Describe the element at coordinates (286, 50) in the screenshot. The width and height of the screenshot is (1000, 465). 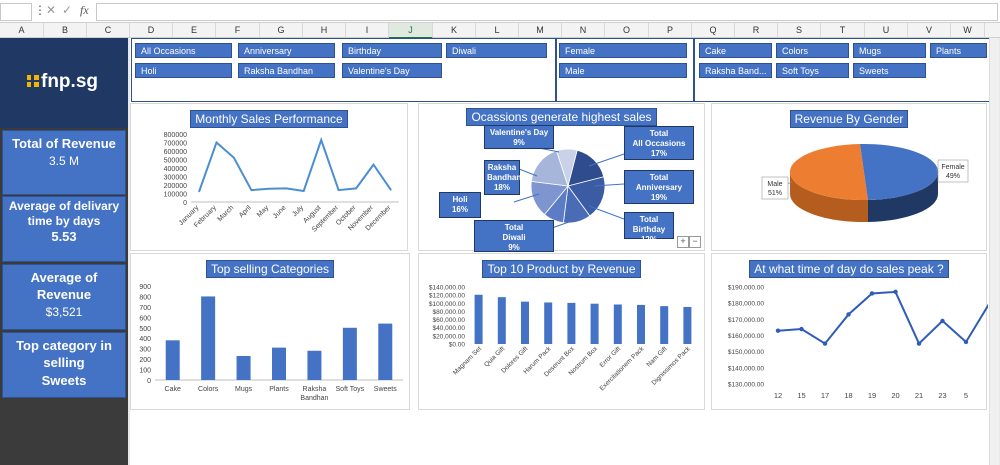
I see `slicer-item-occasion: Anniversary` at that location.